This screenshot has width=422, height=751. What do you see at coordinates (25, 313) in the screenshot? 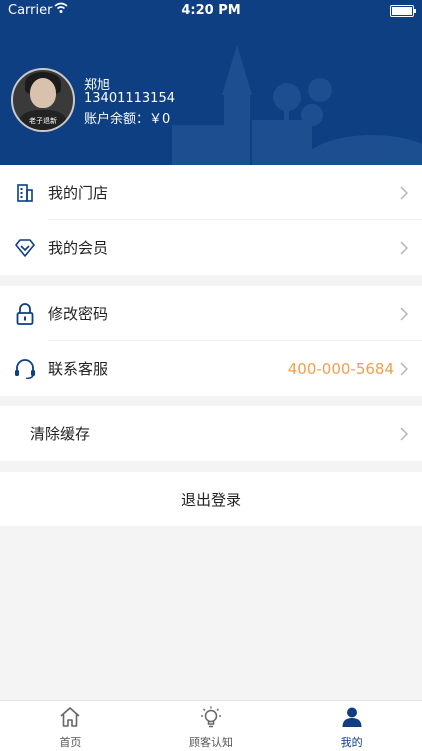
I see `lock-icon` at bounding box center [25, 313].